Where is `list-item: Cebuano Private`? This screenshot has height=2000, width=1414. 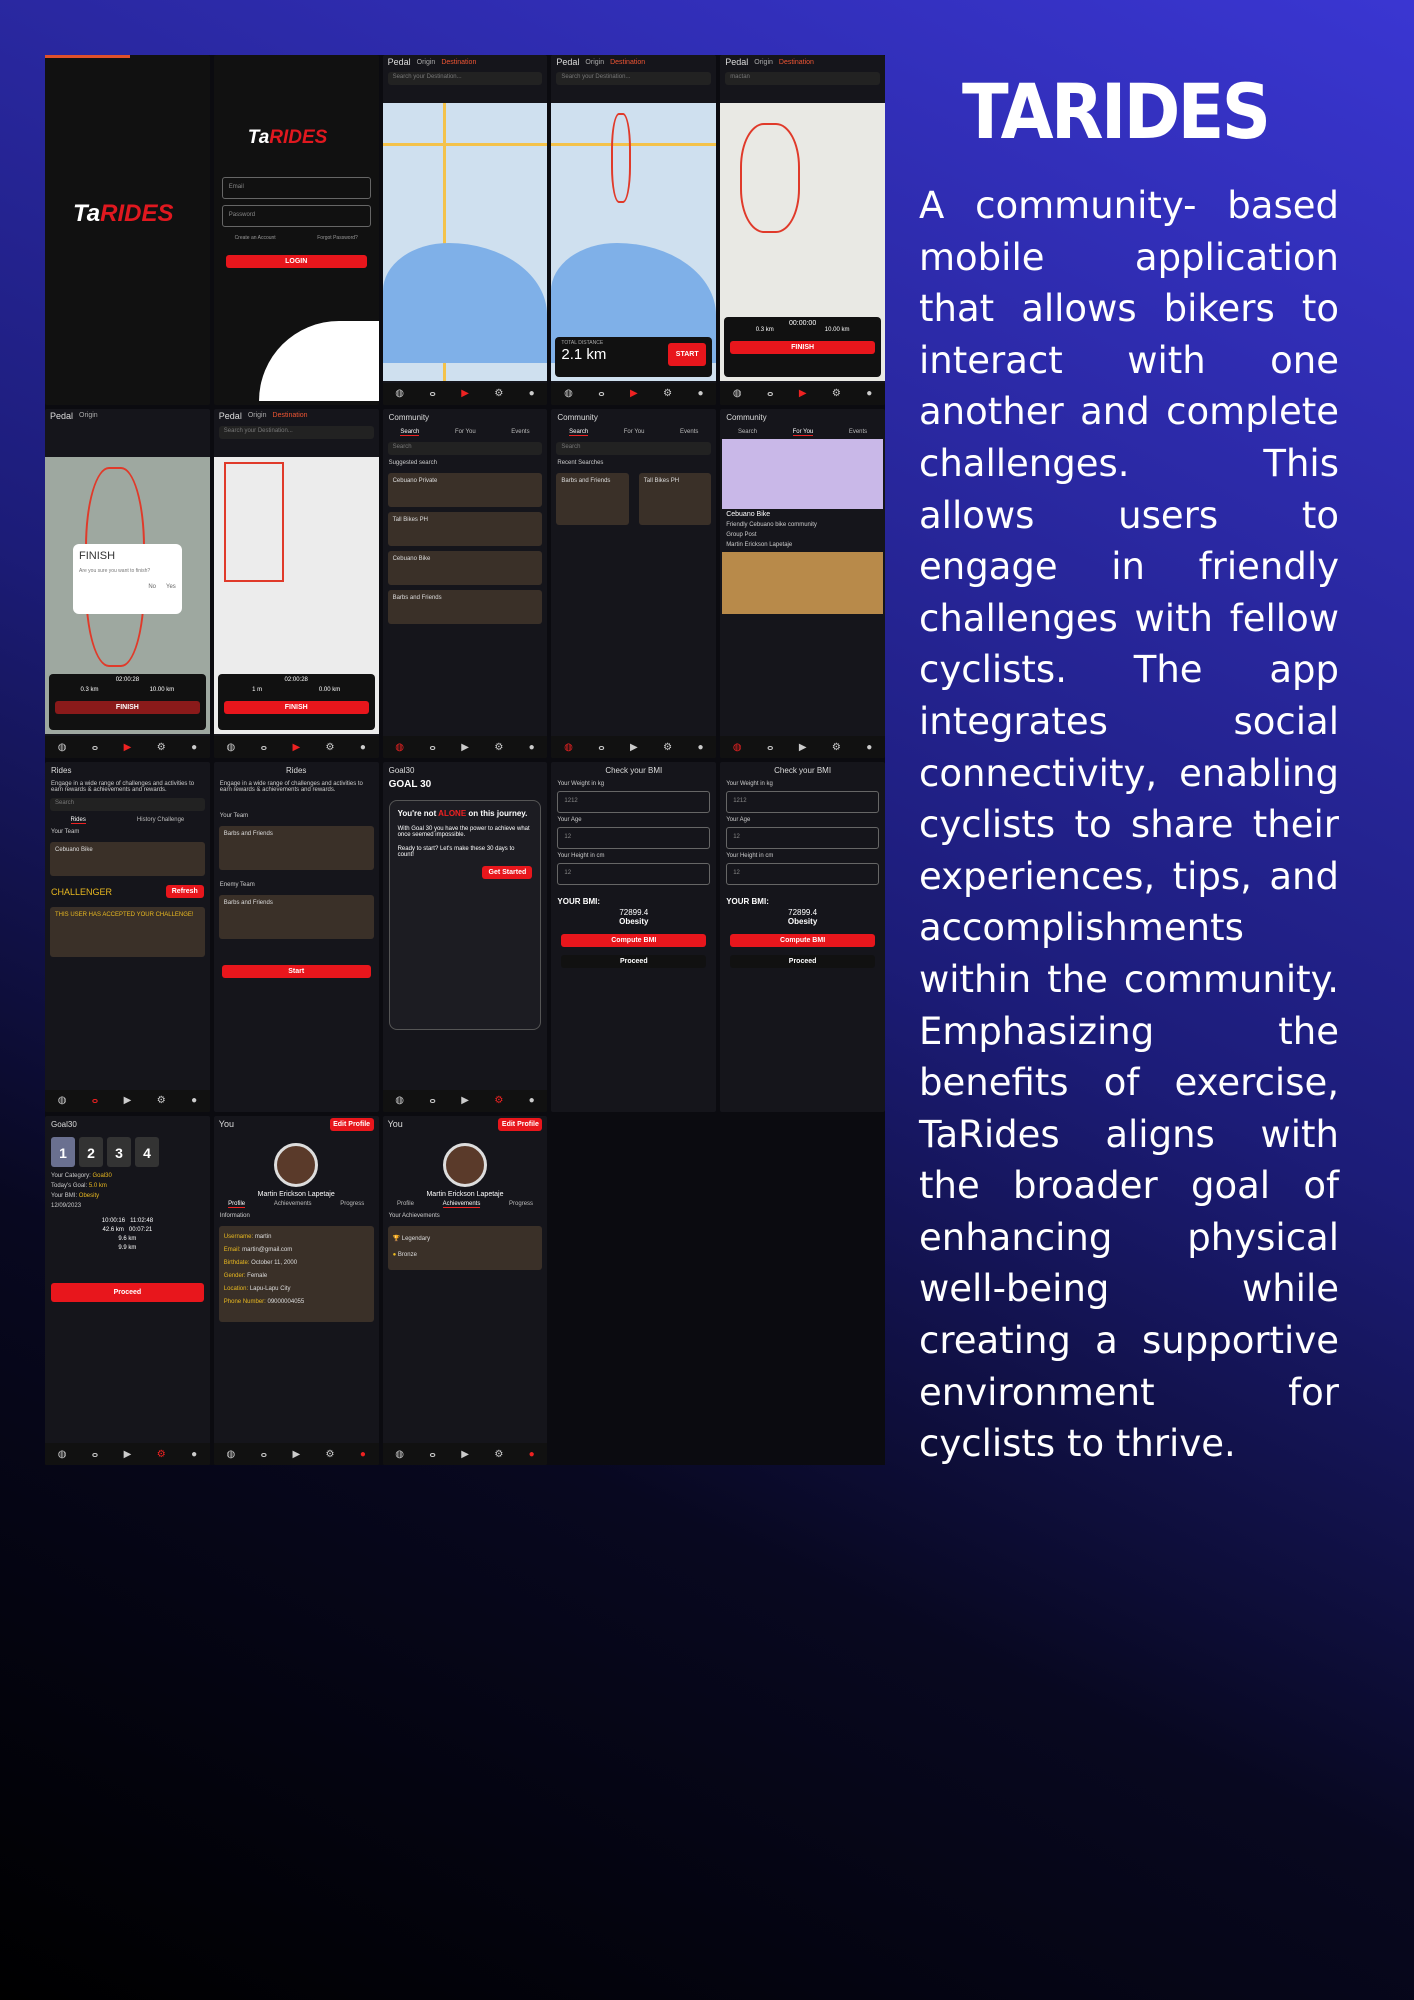 list-item: Cebuano Private is located at coordinates (465, 489).